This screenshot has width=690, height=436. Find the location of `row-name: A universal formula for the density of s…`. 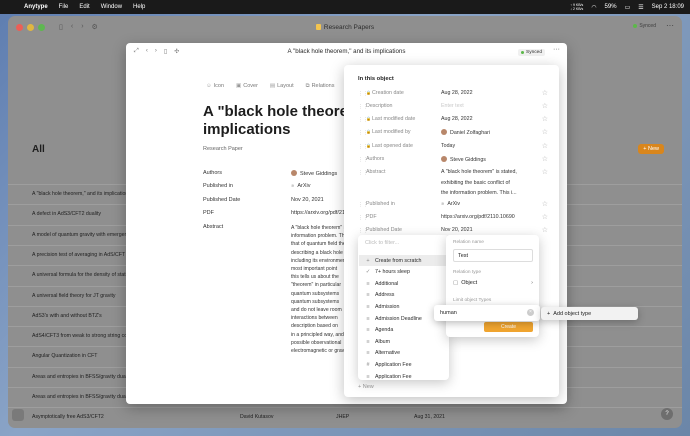

row-name: A universal formula for the density of s… is located at coordinates (79, 275).